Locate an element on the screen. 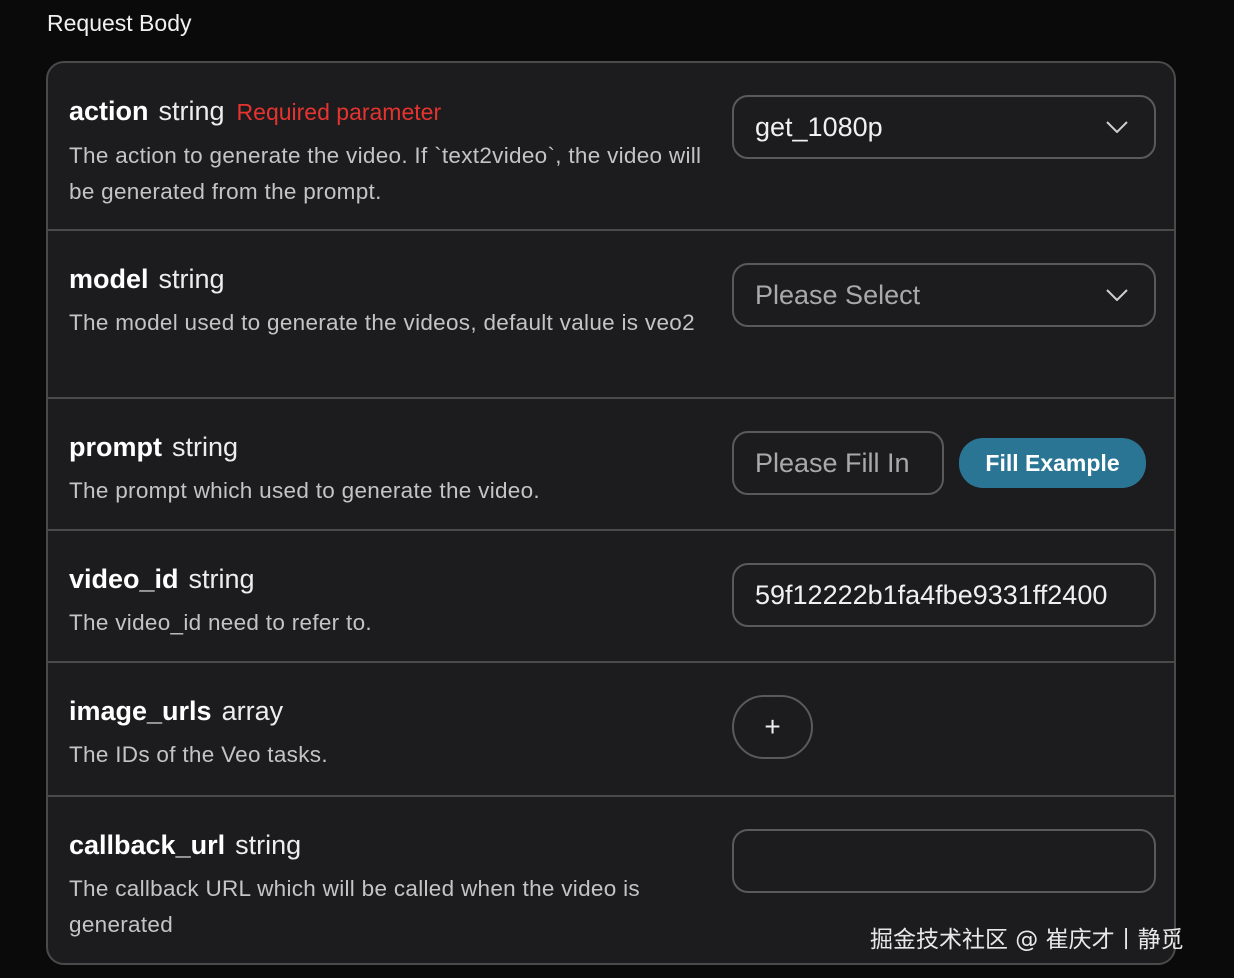 This screenshot has height=978, width=1234. param-name: action is located at coordinates (109, 111).